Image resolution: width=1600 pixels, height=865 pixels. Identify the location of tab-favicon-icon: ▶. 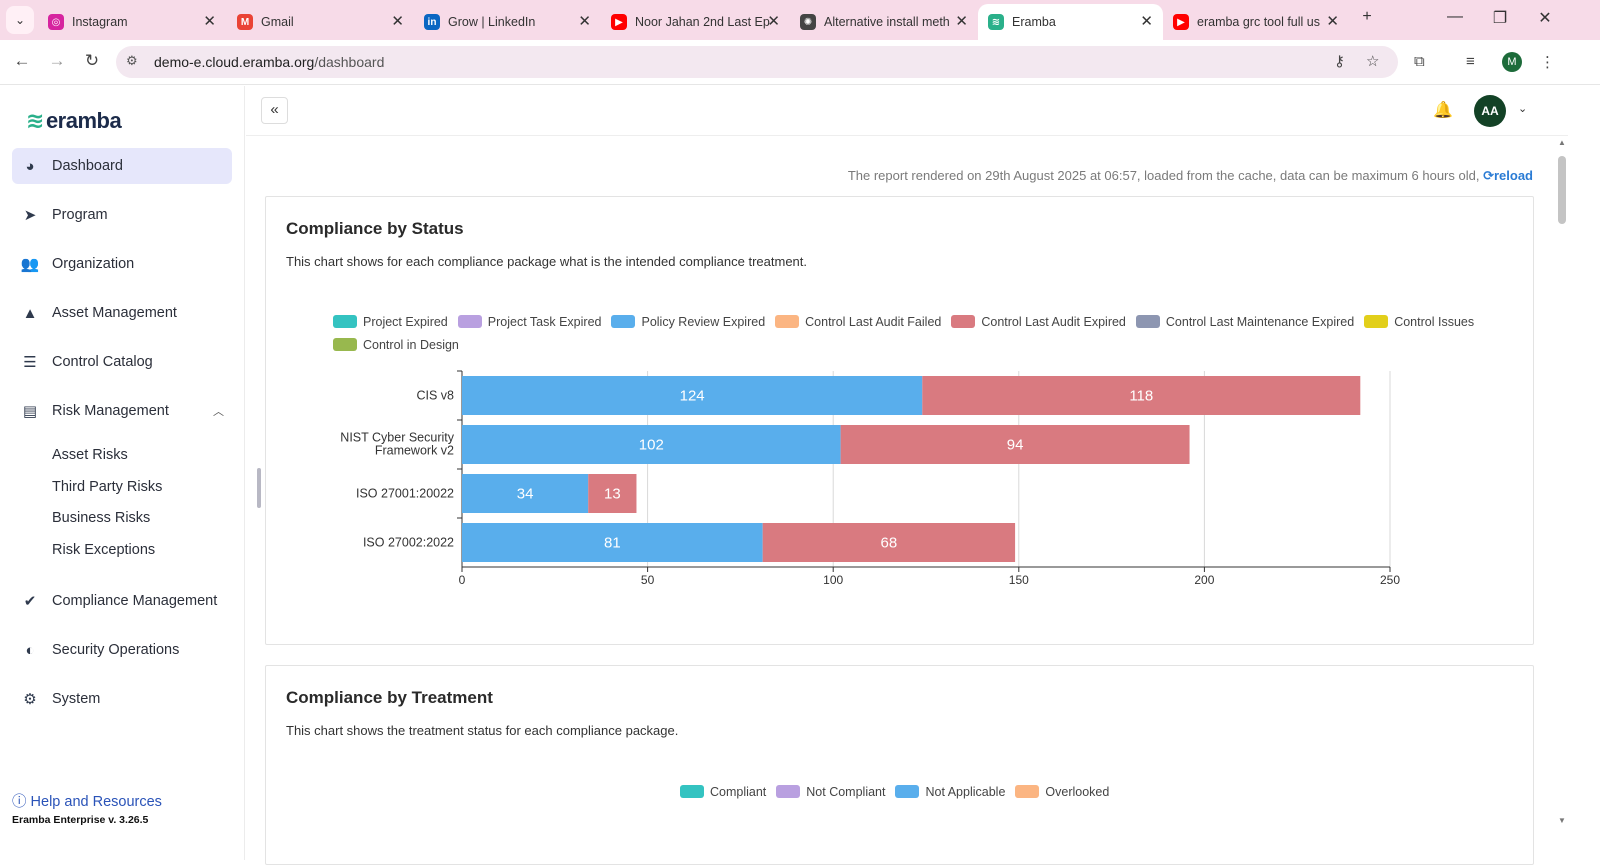
(1181, 22).